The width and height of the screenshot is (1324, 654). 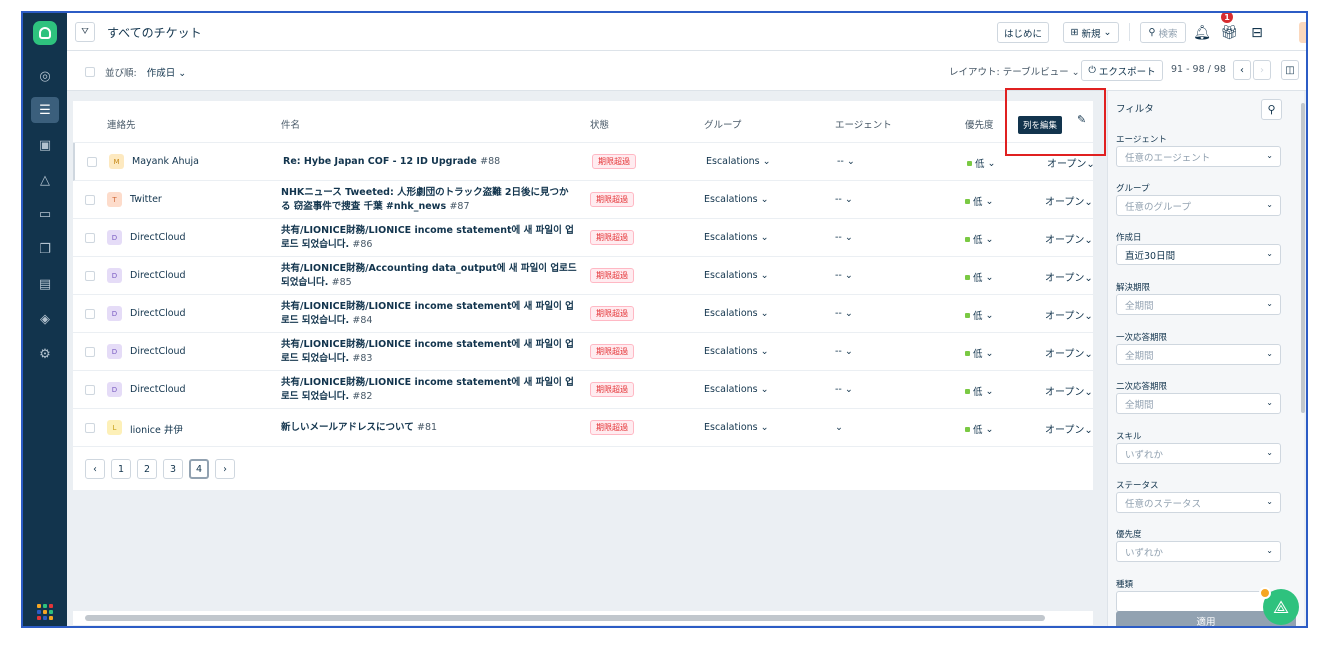 I want to click on forums-icon: ❐, so click(x=45, y=249).